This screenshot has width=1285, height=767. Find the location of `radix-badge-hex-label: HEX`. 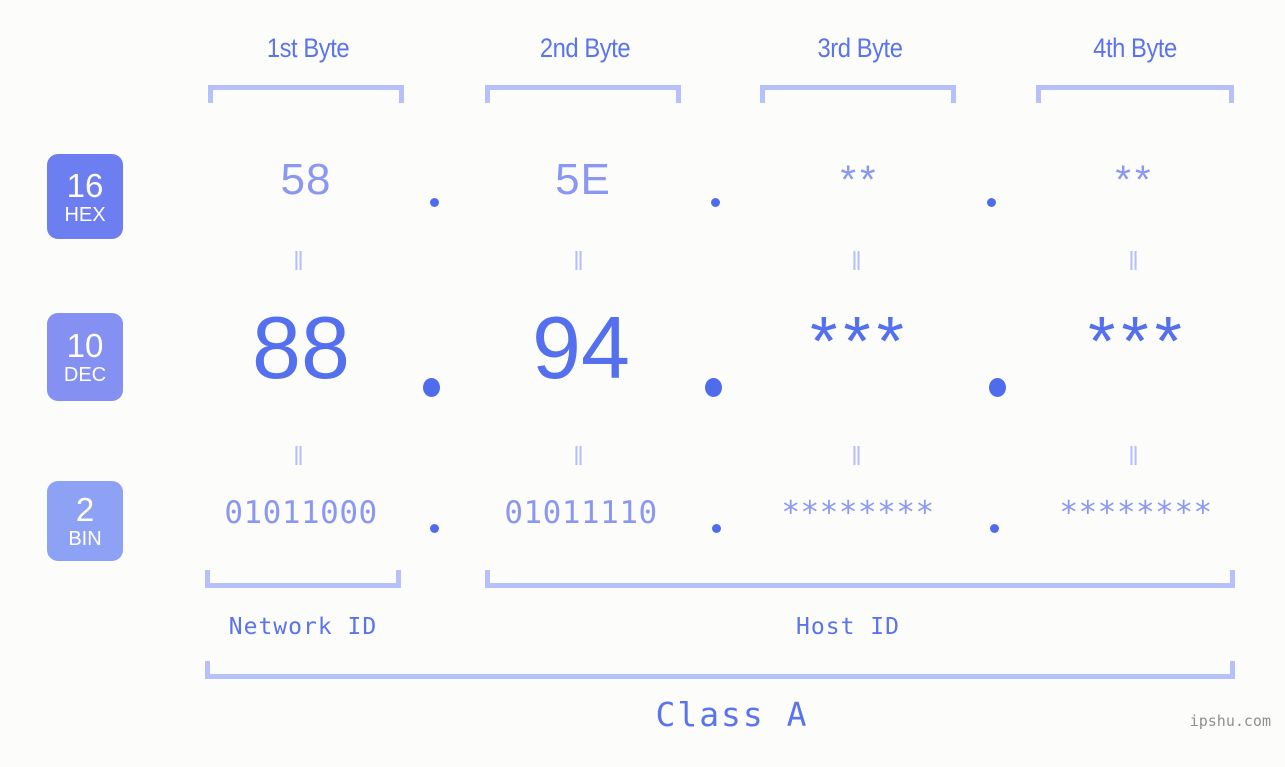

radix-badge-hex-label: HEX is located at coordinates (85, 214).